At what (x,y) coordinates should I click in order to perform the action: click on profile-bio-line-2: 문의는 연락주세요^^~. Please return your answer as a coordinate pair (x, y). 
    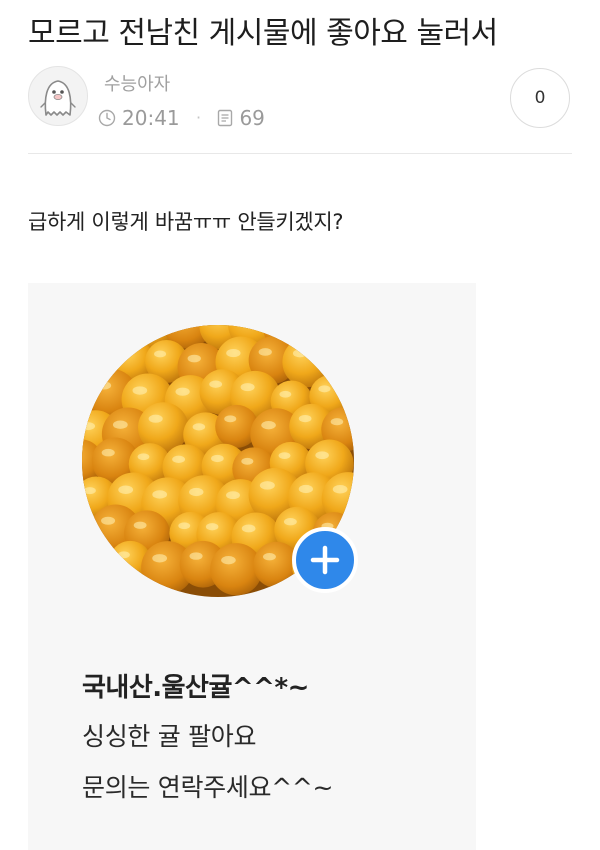
    Looking at the image, I should click on (208, 787).